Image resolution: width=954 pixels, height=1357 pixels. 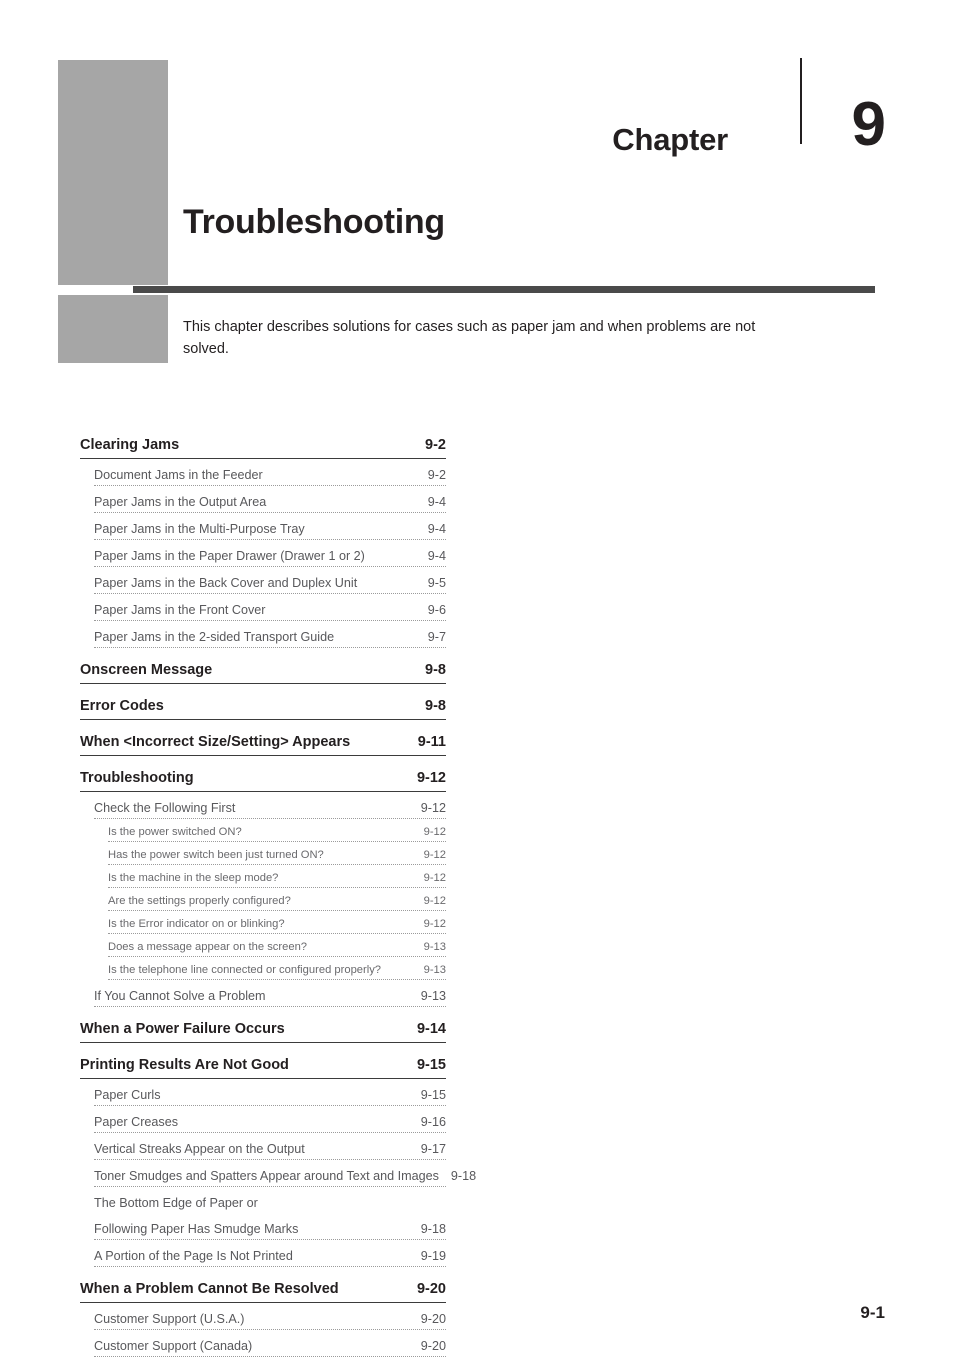 I want to click on toc-entry-label: When a Problem Cannot Be Resolved, so click(x=209, y=1289).